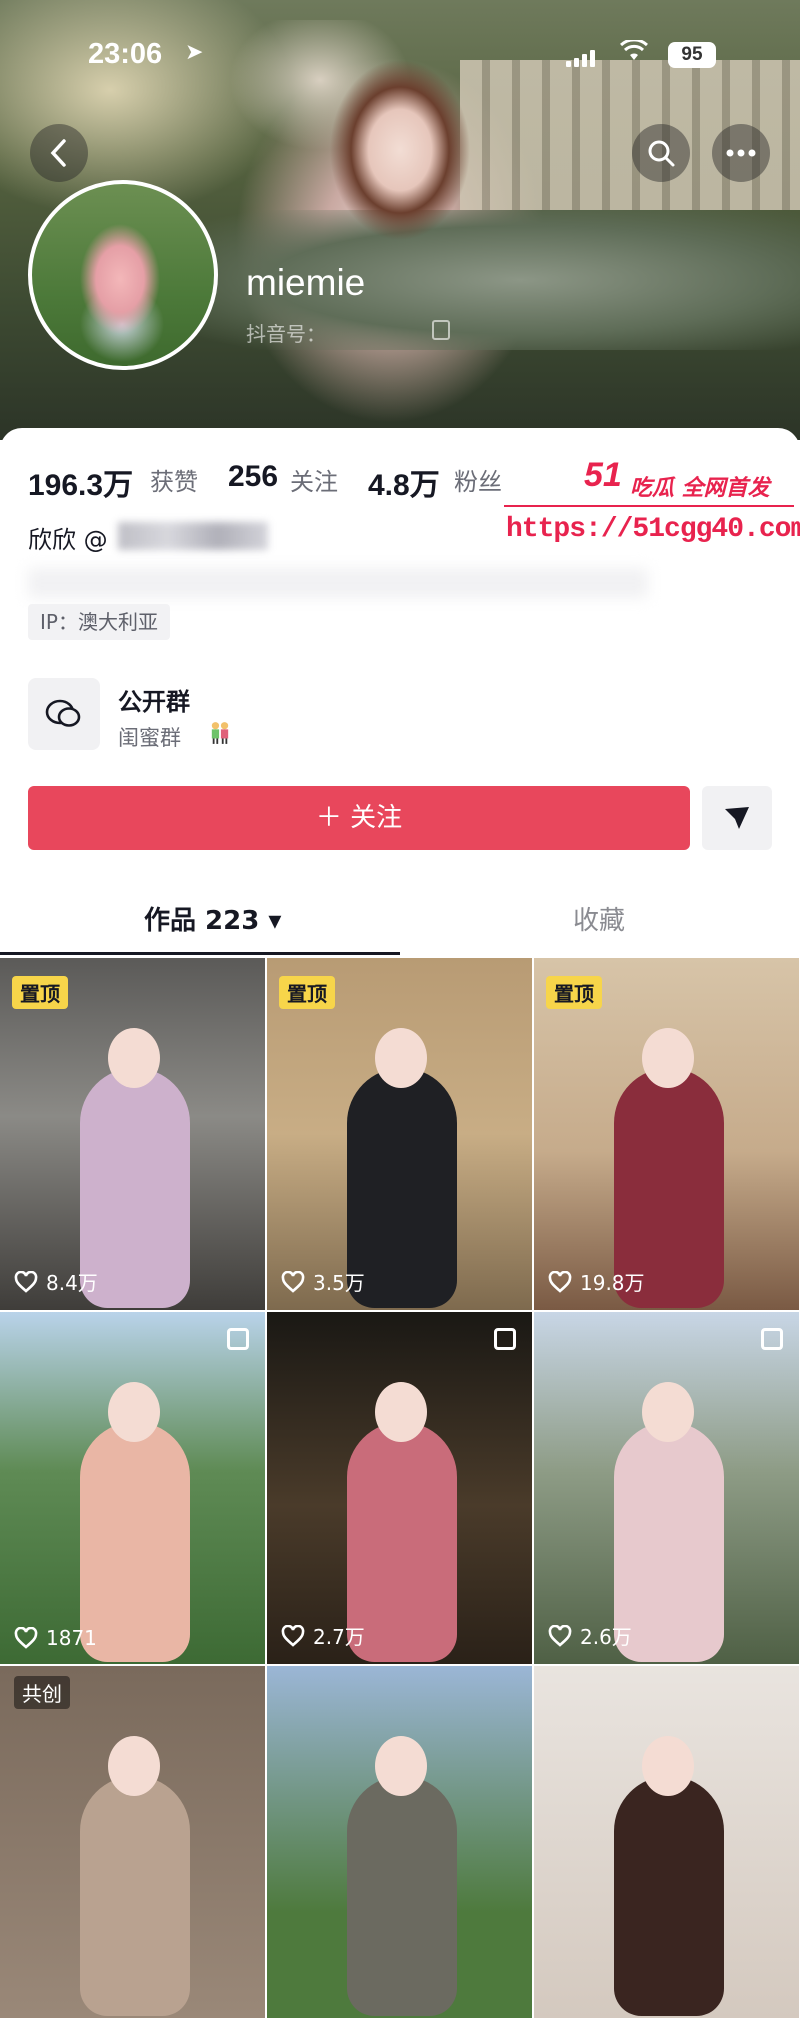 The height and width of the screenshot is (2018, 800). I want to click on blurred-handle, so click(193, 536).